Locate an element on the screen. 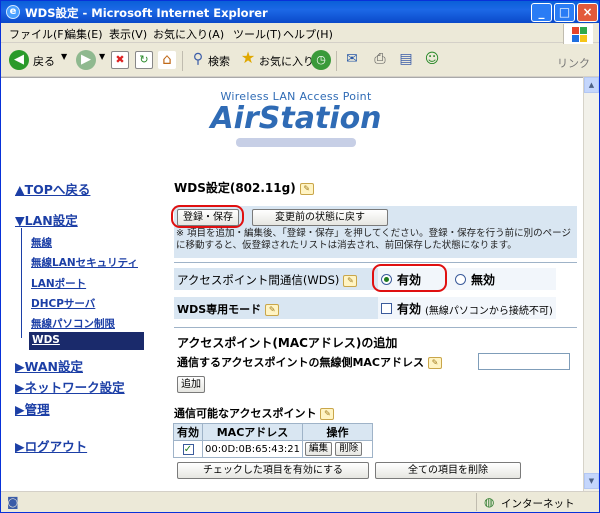  nav-dhcp-server: DHCPサーバ is located at coordinates (63, 303).